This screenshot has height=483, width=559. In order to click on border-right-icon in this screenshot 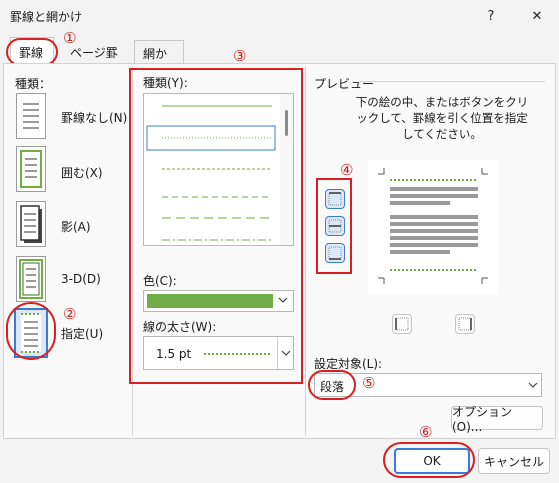, I will do `click(465, 324)`.